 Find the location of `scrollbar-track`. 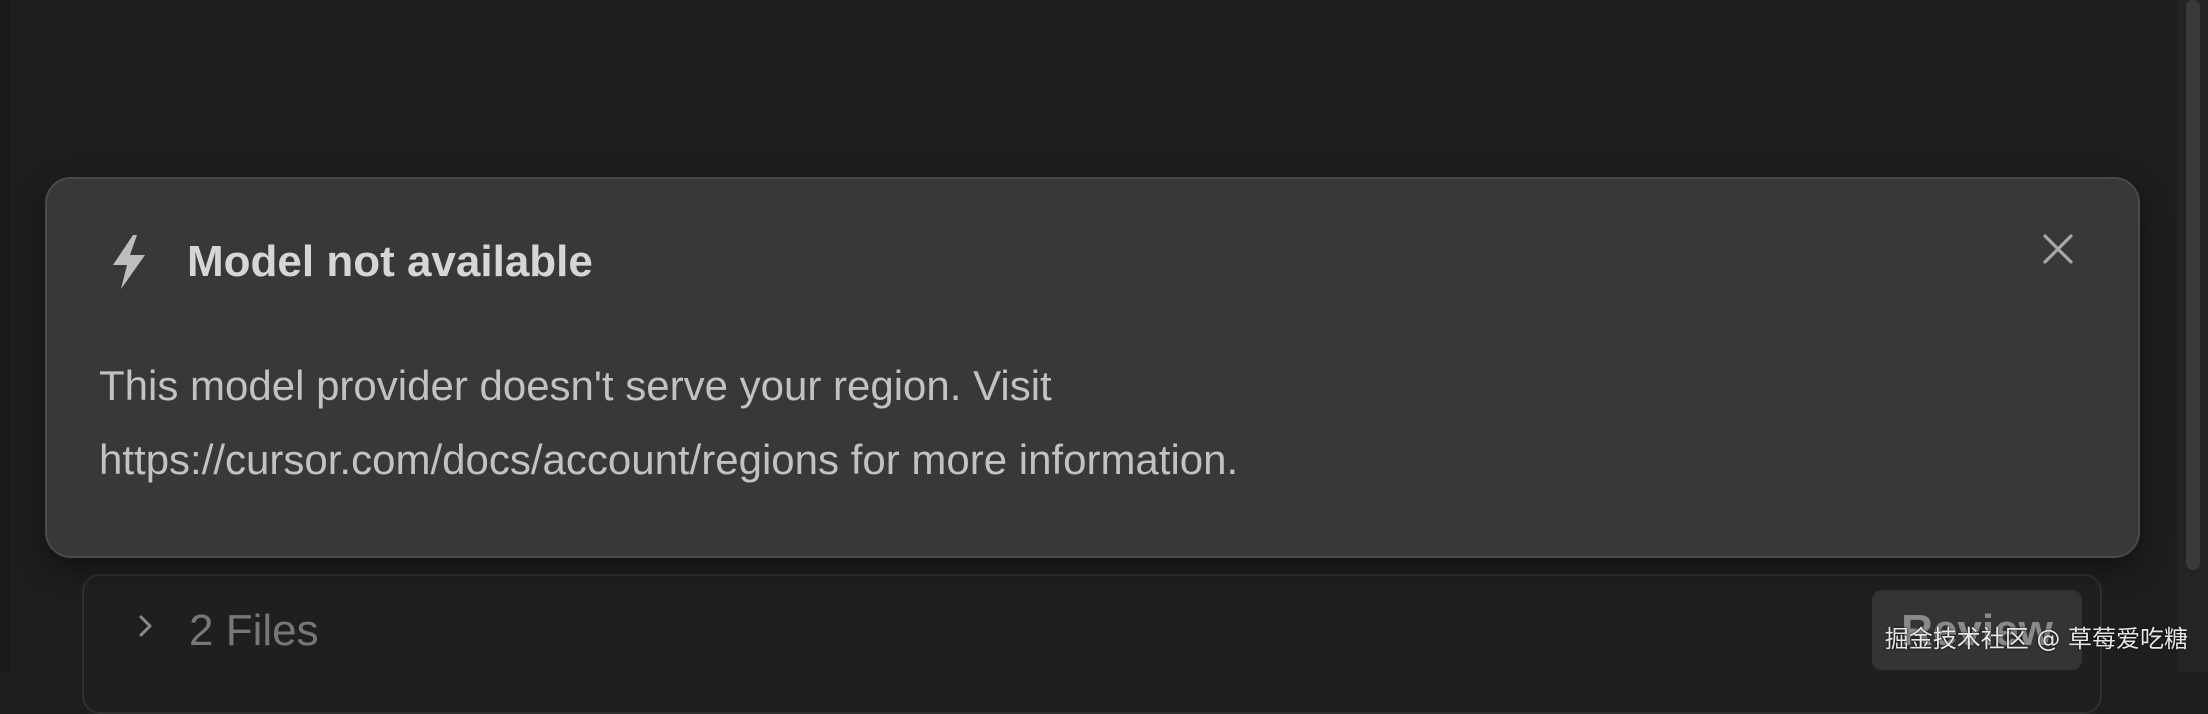

scrollbar-track is located at coordinates (2193, 336).